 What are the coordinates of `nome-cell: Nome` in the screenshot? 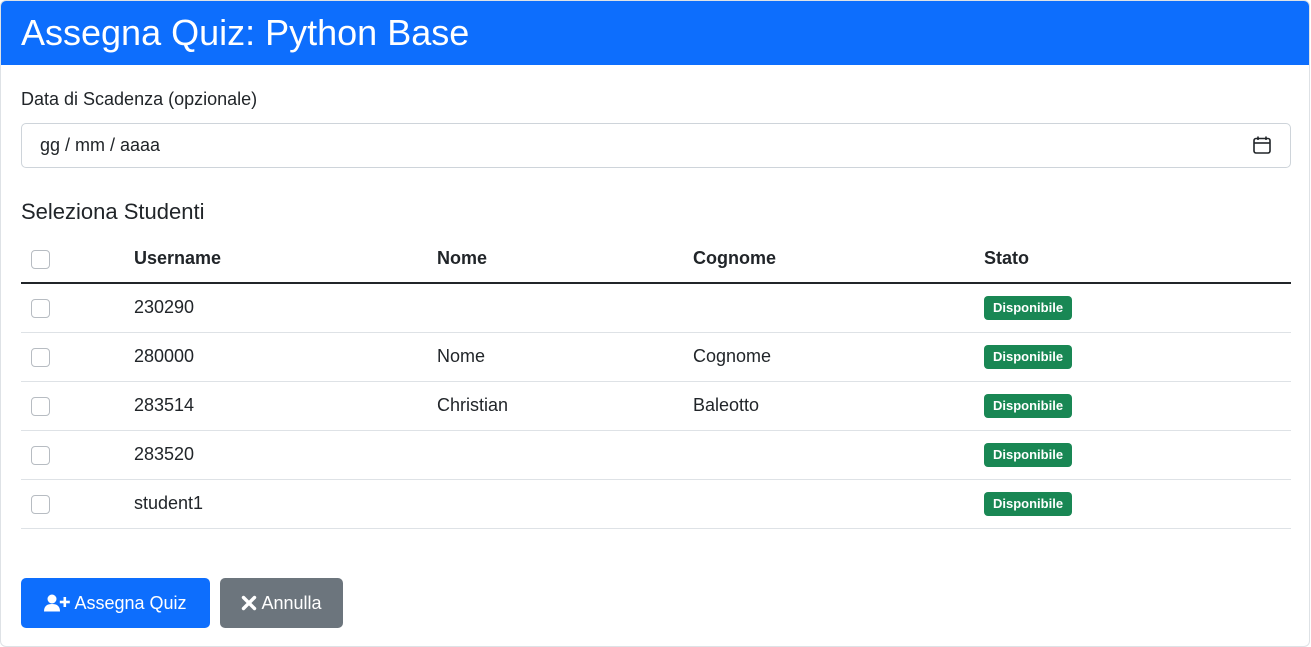 It's located at (565, 357).